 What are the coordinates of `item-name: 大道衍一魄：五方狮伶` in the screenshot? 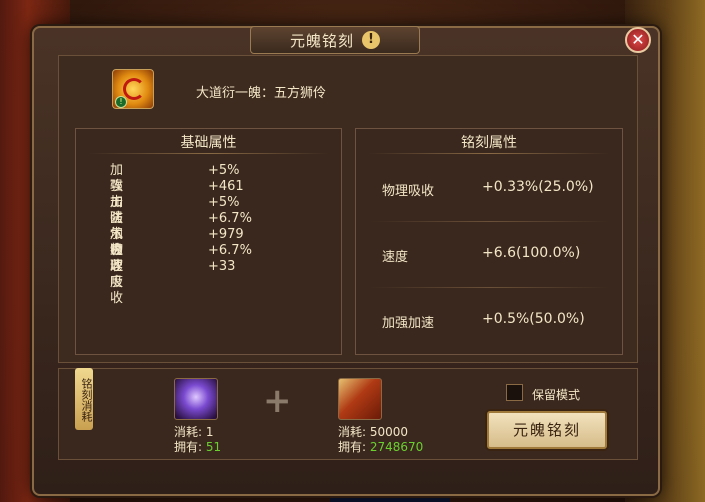 It's located at (261, 93).